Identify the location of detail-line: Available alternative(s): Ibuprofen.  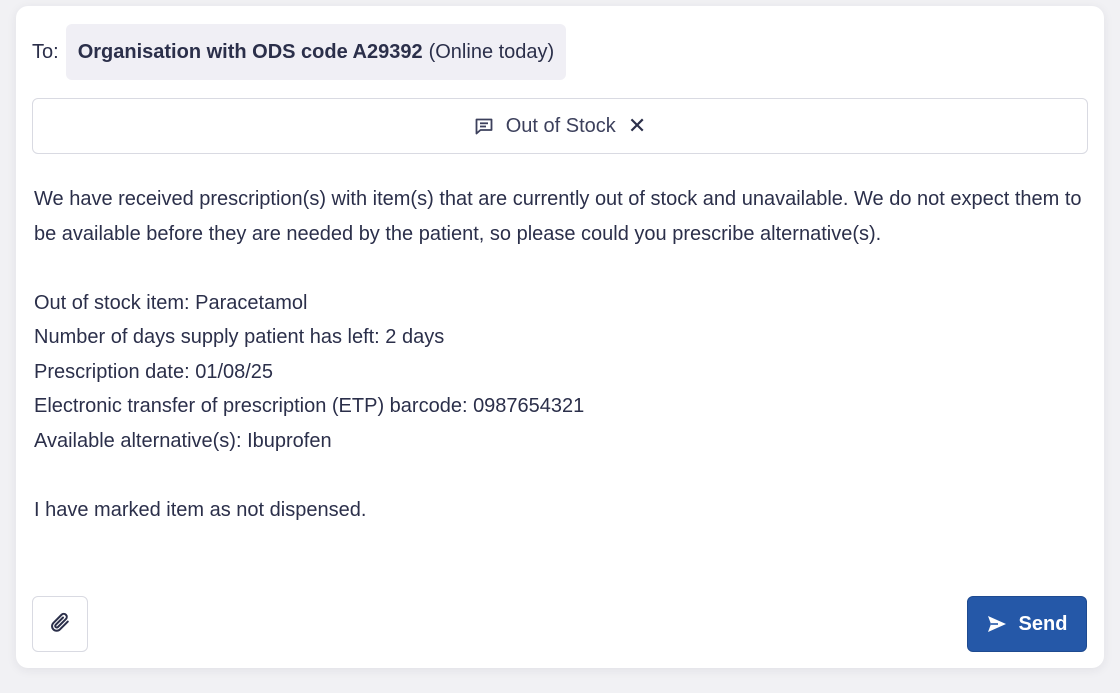
(183, 440).